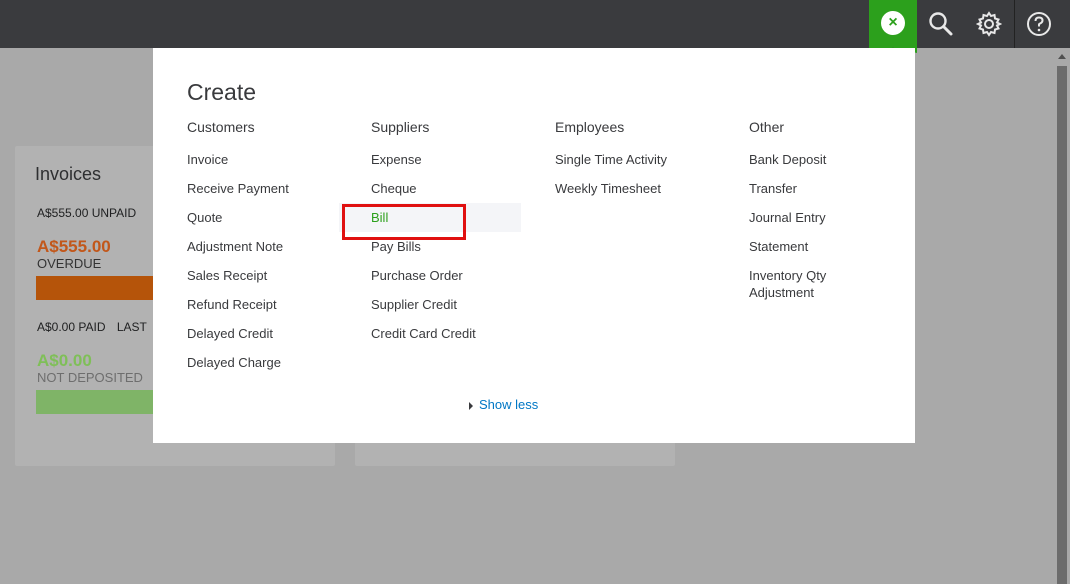  What do you see at coordinates (767, 127) in the screenshot?
I see `other-heading: Other` at bounding box center [767, 127].